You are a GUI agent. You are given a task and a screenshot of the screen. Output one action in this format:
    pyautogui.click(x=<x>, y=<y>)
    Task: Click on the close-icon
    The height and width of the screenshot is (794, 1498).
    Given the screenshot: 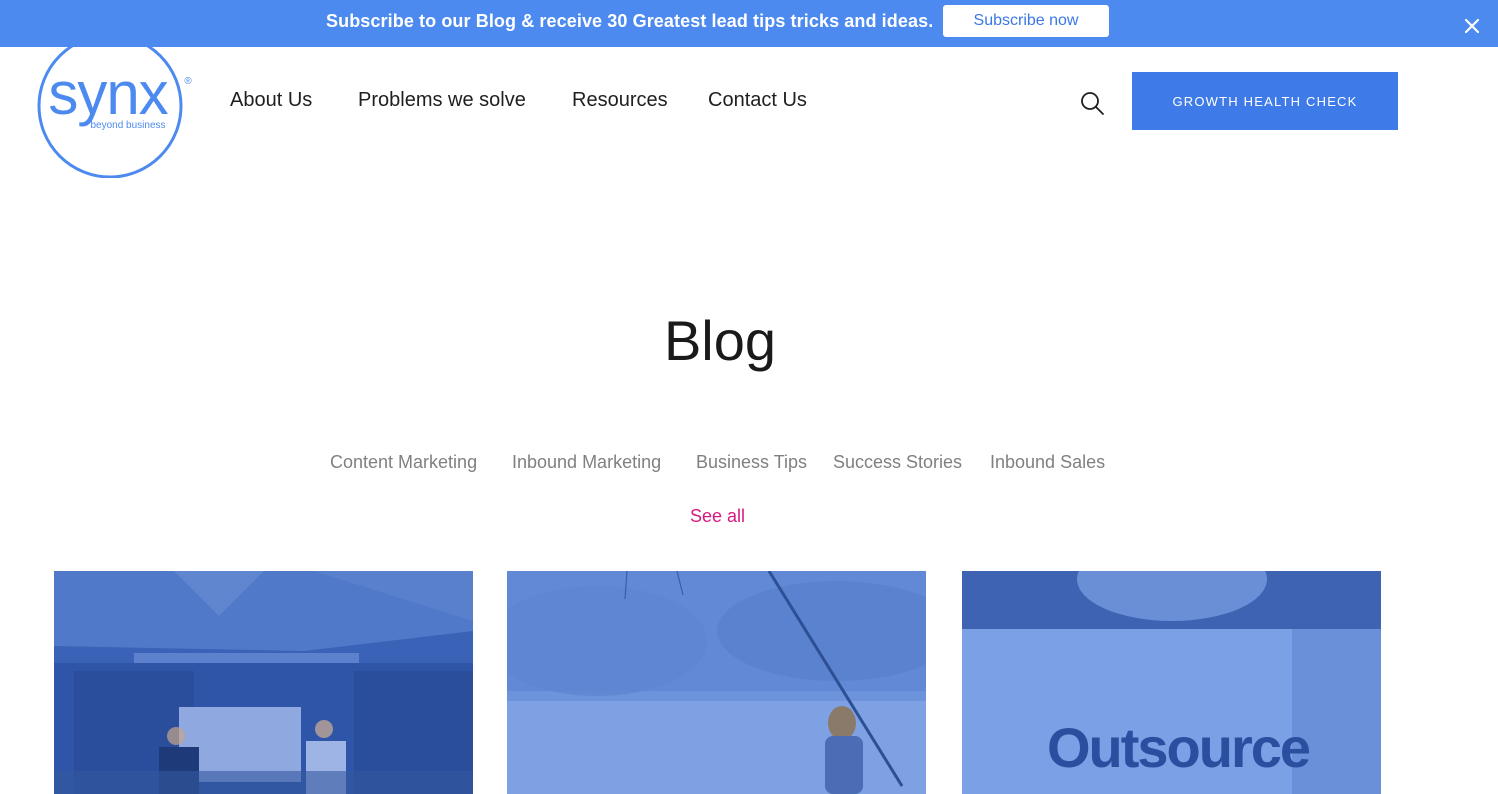 What is the action you would take?
    pyautogui.click(x=1472, y=26)
    